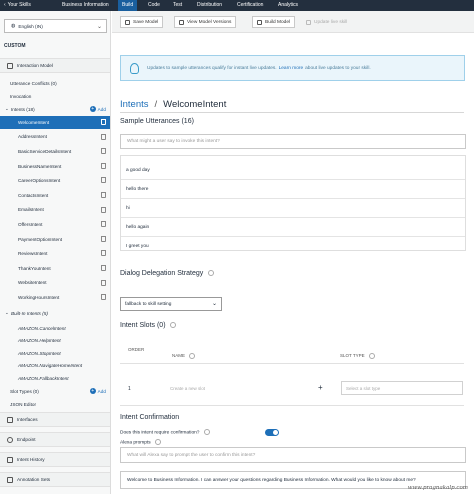  Describe the element at coordinates (134, 104) in the screenshot. I see `breadcrumb-intents: Intents` at that location.